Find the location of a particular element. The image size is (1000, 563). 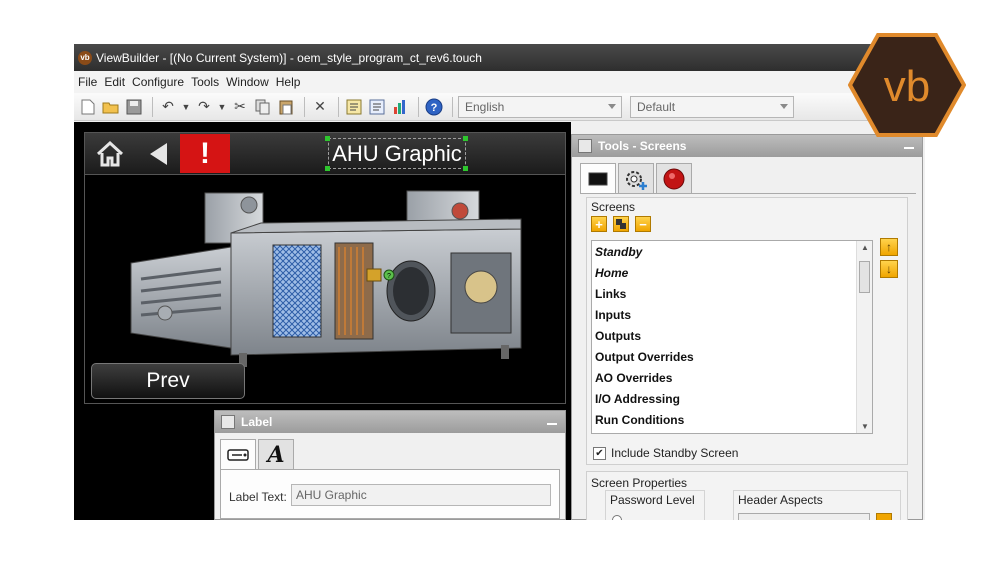

redo-icon: ↷ is located at coordinates (204, 107).